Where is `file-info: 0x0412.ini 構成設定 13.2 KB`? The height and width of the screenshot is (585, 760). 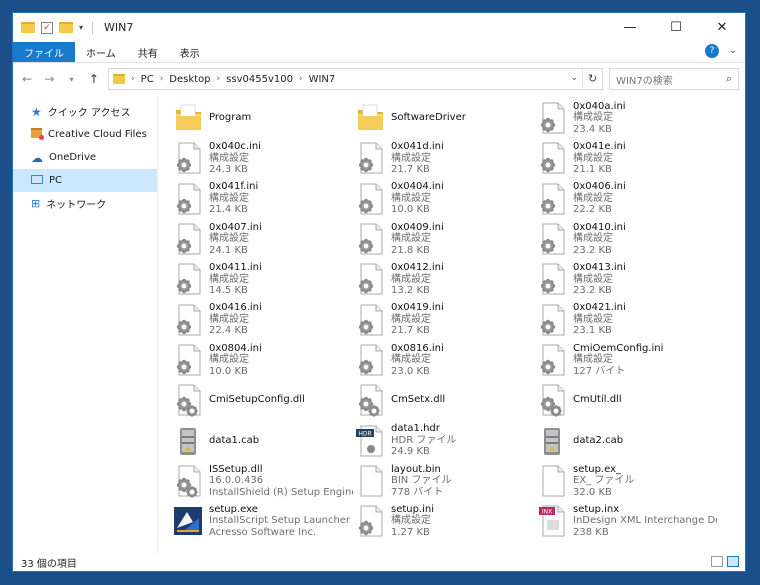
file-info: 0x0412.ini 構成設定 13.2 KB is located at coordinates (417, 279).